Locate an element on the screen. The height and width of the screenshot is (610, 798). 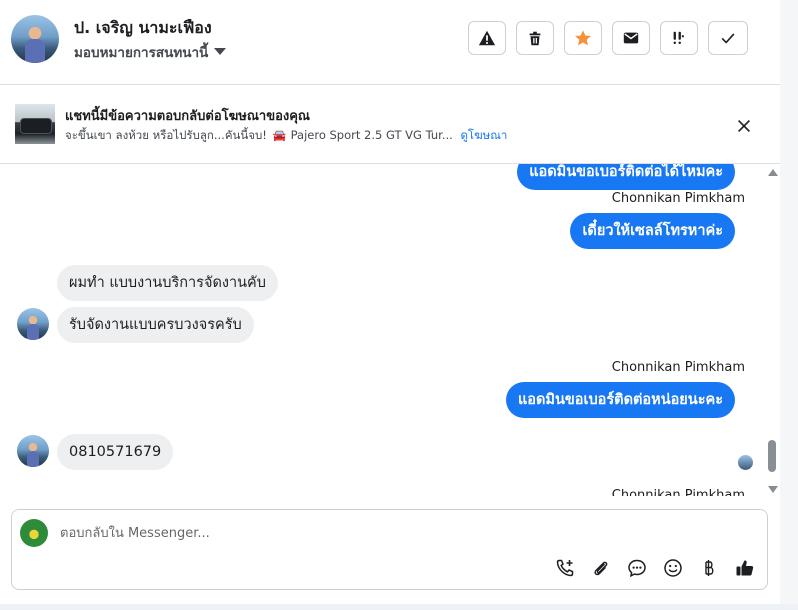
scroll-down-arrow-icon is located at coordinates (773, 489).